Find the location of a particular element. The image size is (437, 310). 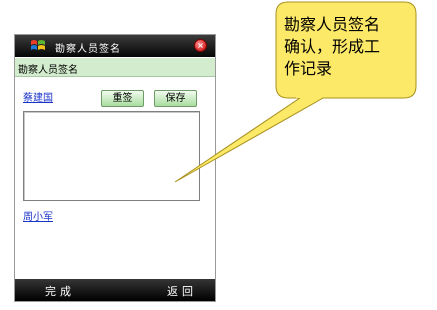

section-header: 勘察人员签名 is located at coordinates (115, 67).